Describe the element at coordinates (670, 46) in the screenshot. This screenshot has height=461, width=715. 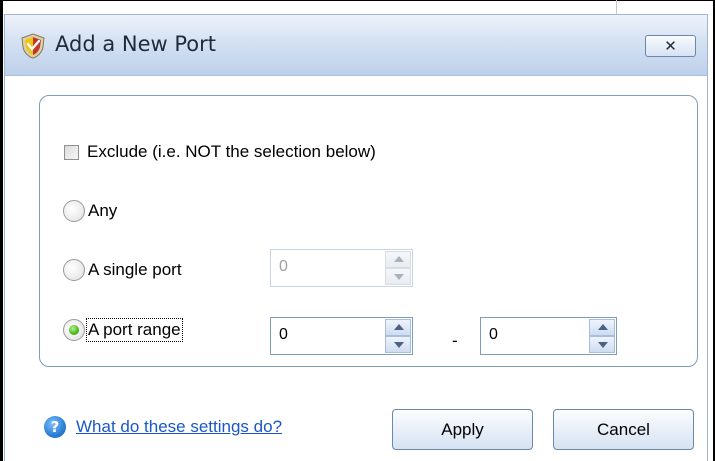
I see `close-button: ✕` at that location.